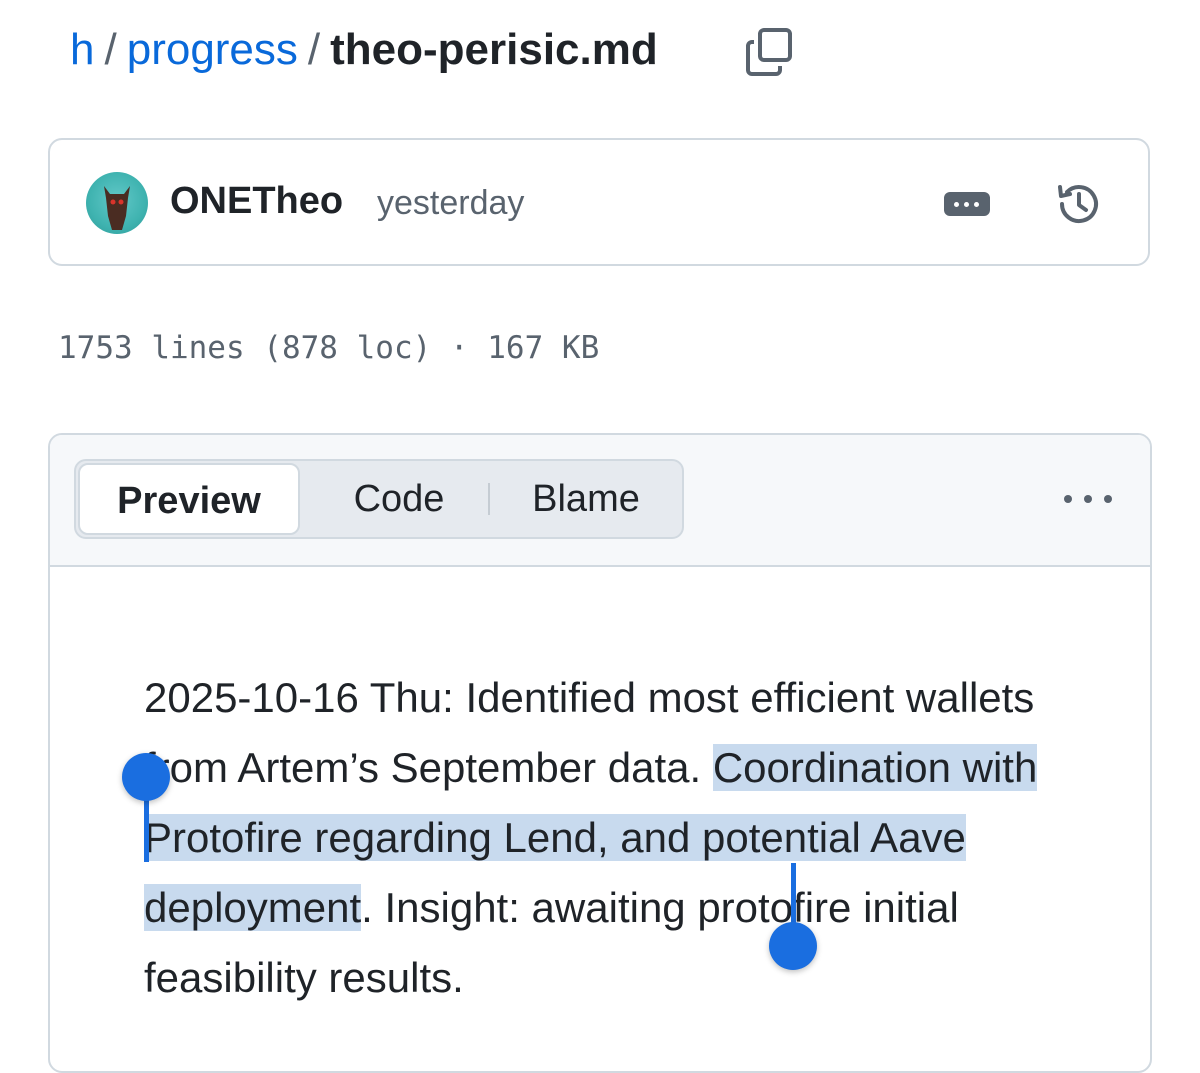 This screenshot has width=1200, height=1073. I want to click on tab-blame: Blame, so click(586, 499).